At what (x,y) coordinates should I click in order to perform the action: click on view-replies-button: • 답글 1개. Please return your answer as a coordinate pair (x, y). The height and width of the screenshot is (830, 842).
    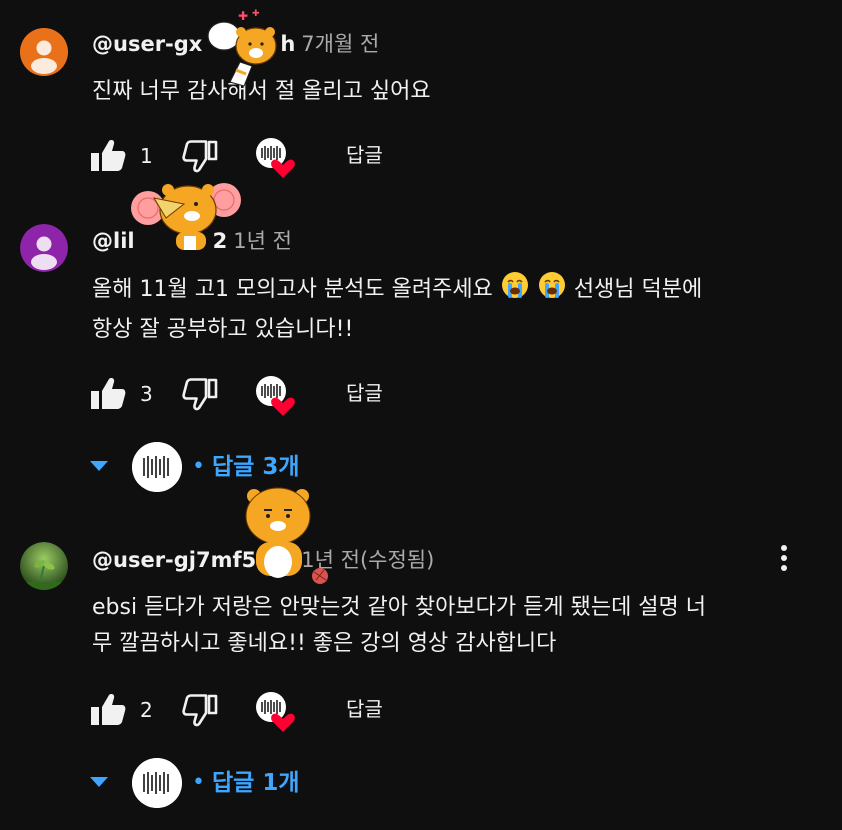
    Looking at the image, I should click on (248, 783).